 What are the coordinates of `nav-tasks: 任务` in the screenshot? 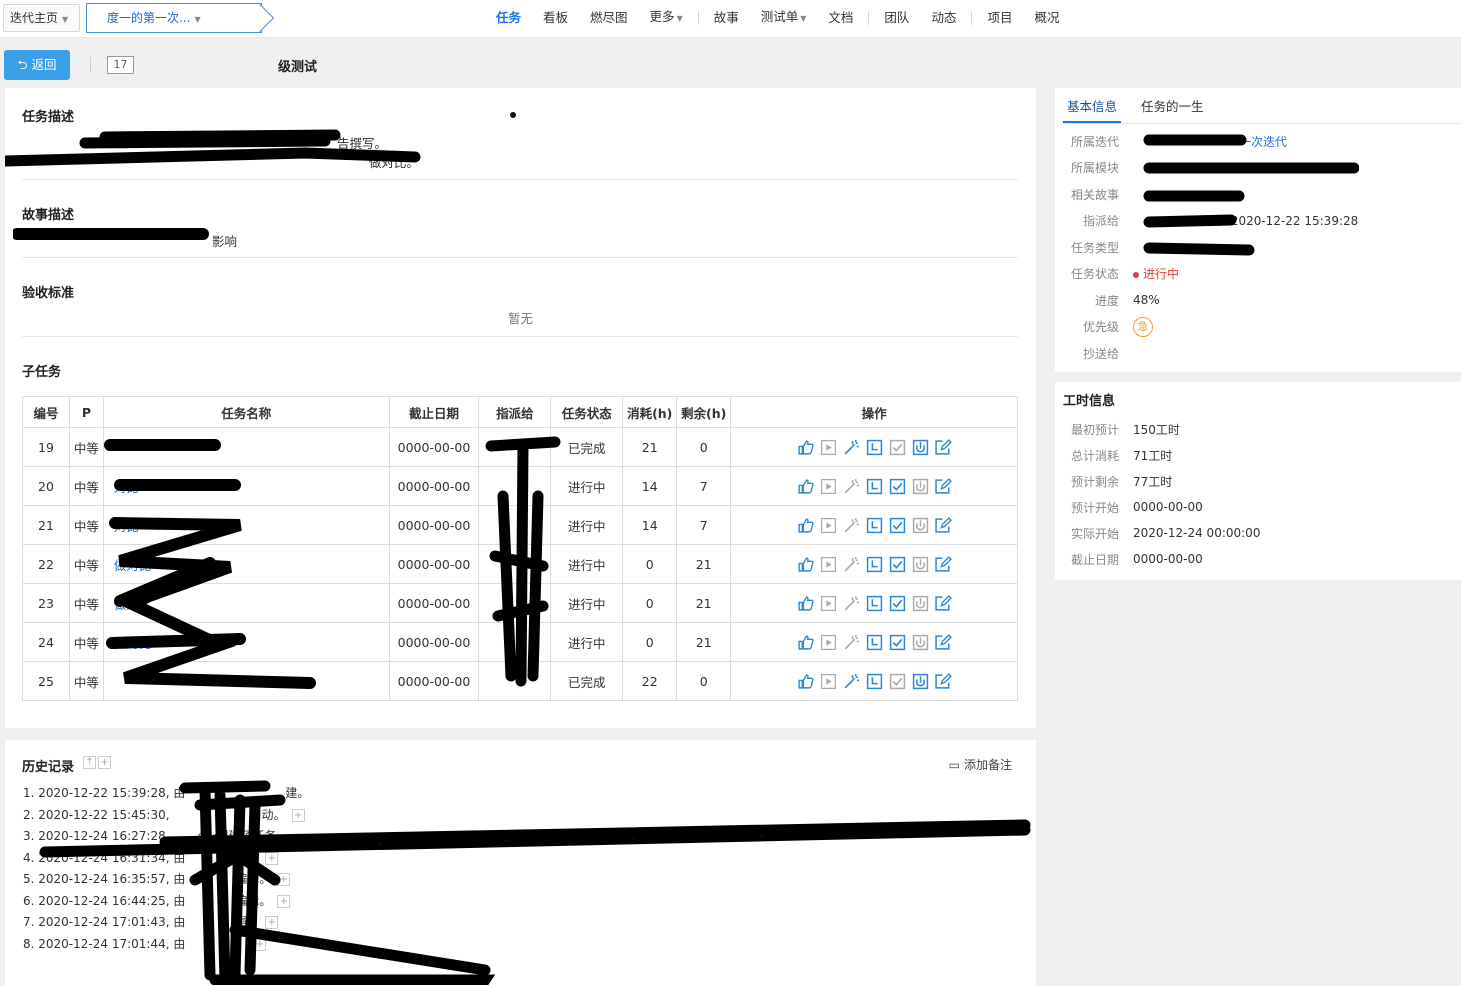 It's located at (508, 18).